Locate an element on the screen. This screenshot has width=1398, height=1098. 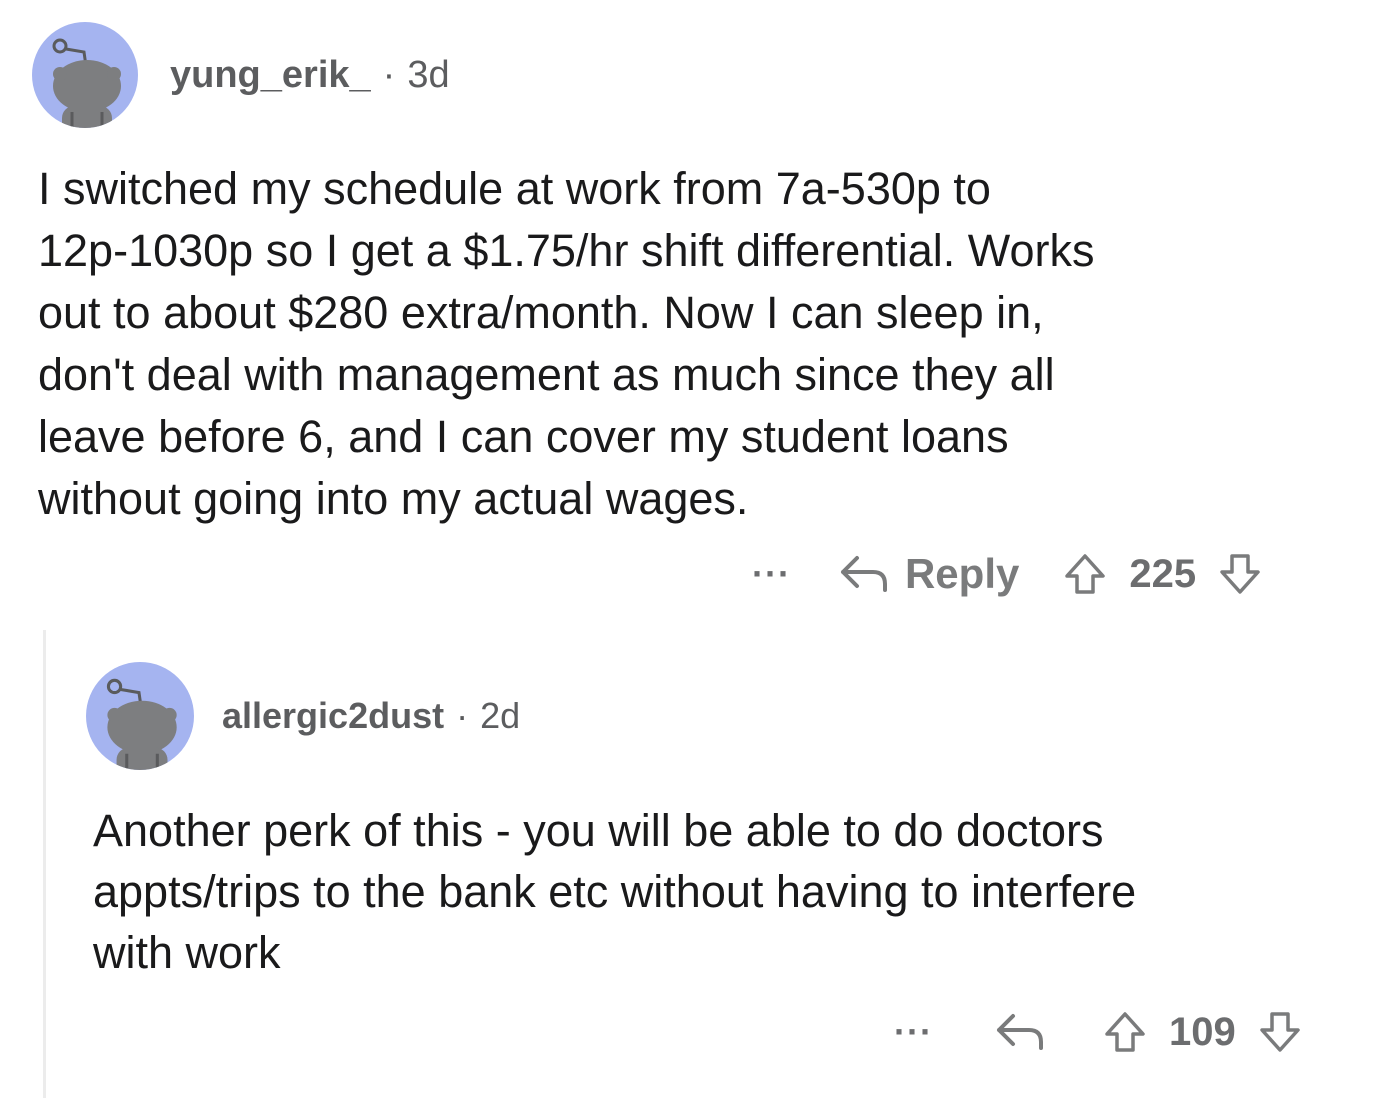
comment-meta: yung_erik_ · 3d is located at coordinates (310, 75).